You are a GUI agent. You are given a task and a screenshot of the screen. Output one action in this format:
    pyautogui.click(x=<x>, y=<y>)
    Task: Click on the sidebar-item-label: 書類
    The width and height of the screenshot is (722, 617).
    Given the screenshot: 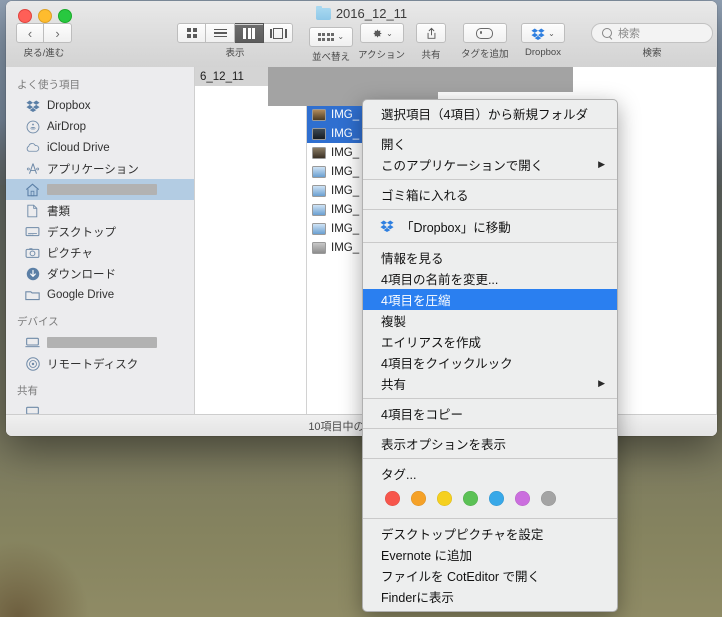 What is the action you would take?
    pyautogui.click(x=58, y=211)
    